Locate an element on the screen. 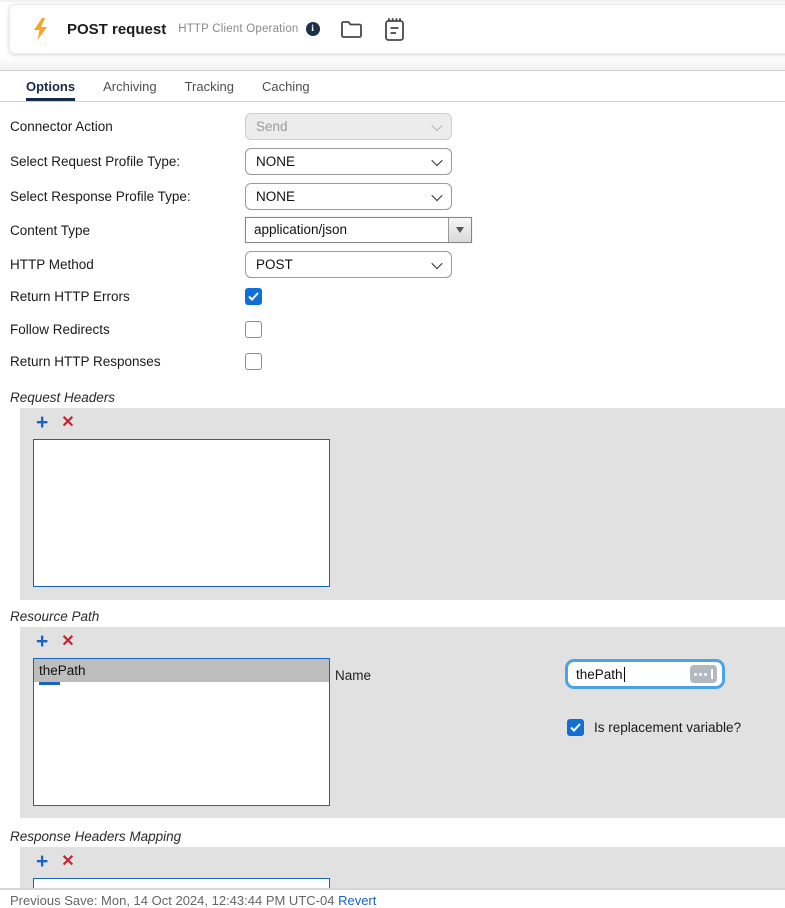 The height and width of the screenshot is (908, 785). dropdown-arrow-icon is located at coordinates (460, 230).